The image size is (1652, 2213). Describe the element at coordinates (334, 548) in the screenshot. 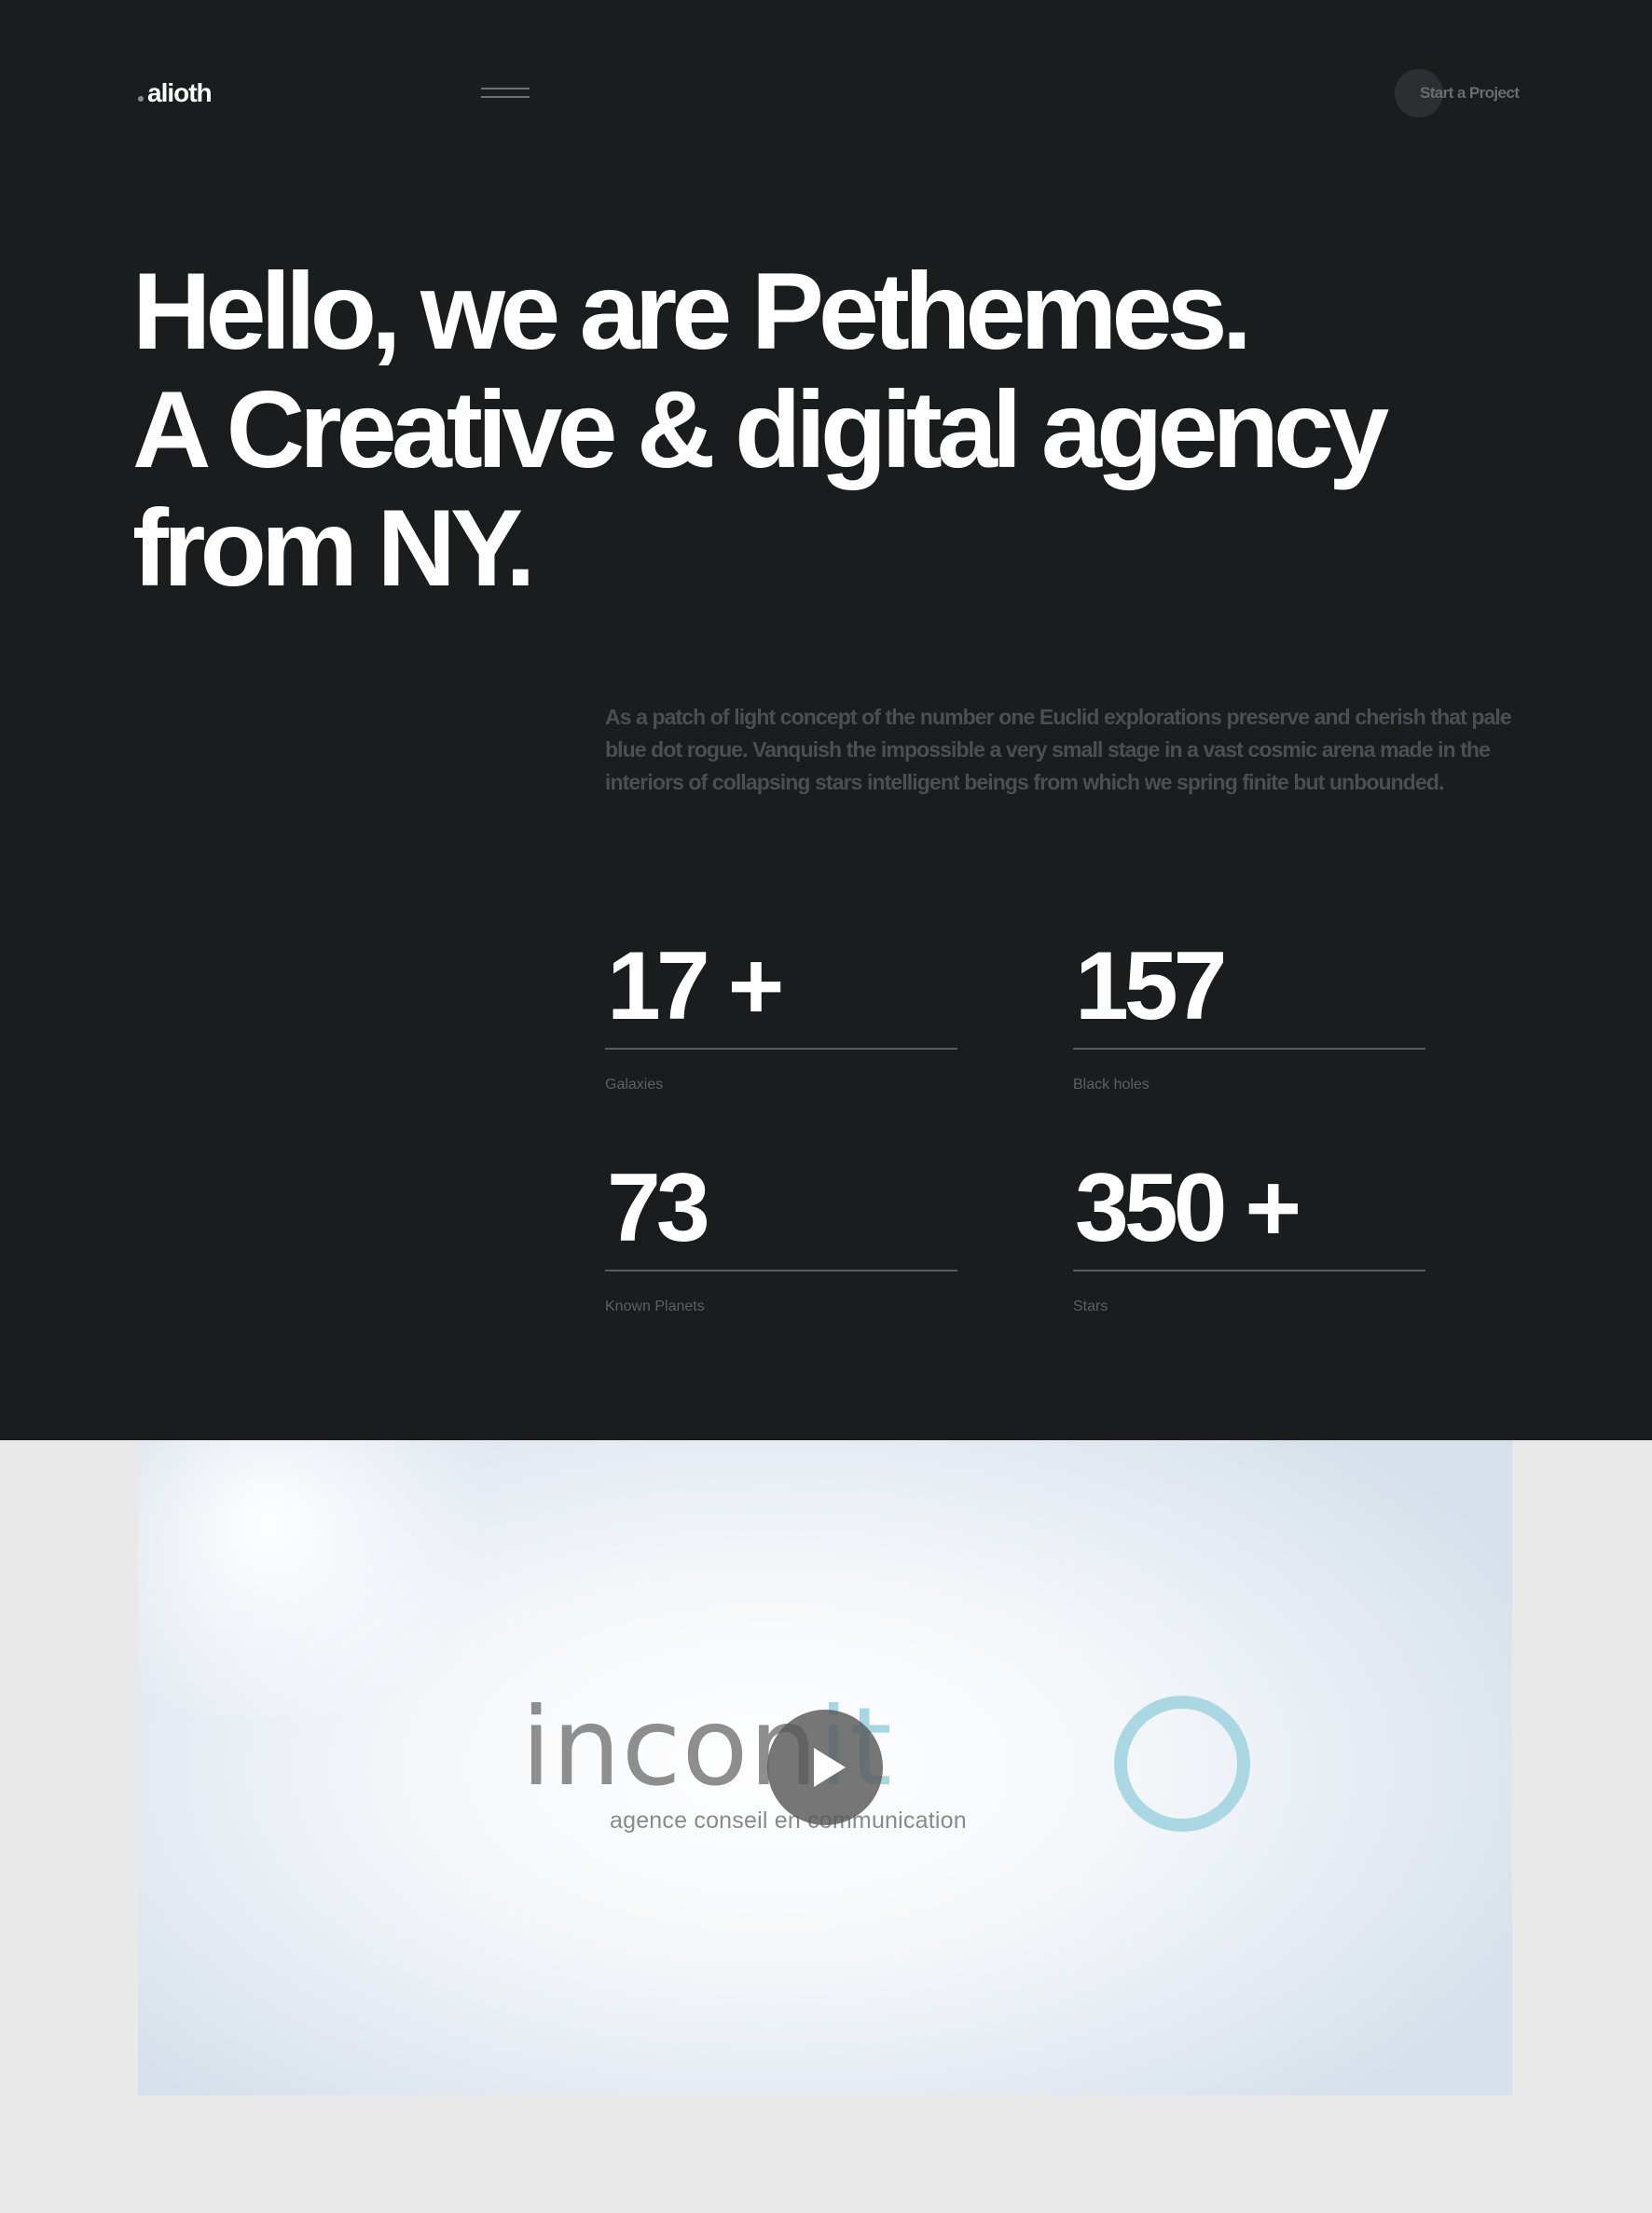

I see `headline-line-3: from NY.` at that location.